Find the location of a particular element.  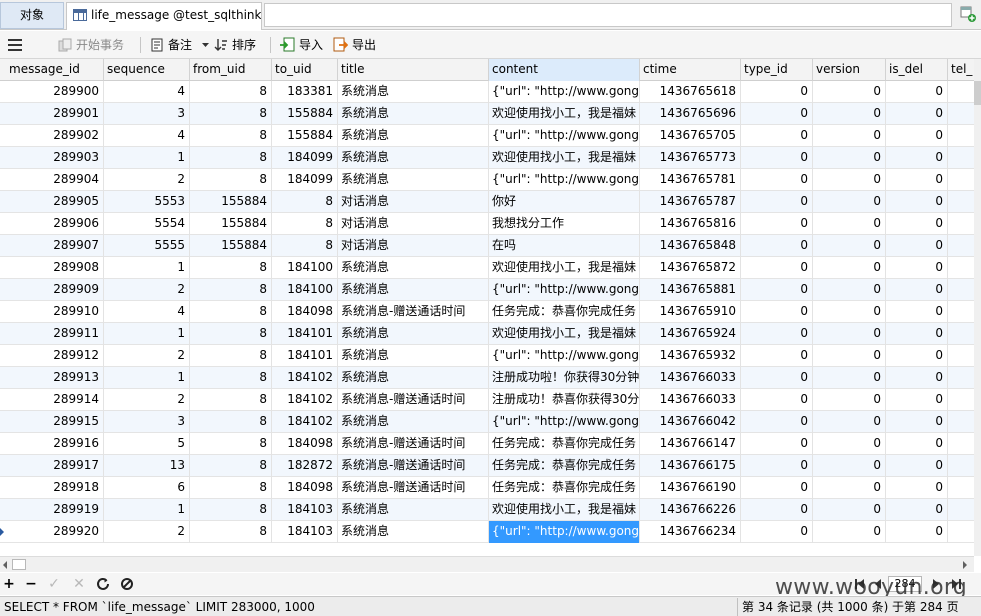

stop-icon is located at coordinates (127, 584).